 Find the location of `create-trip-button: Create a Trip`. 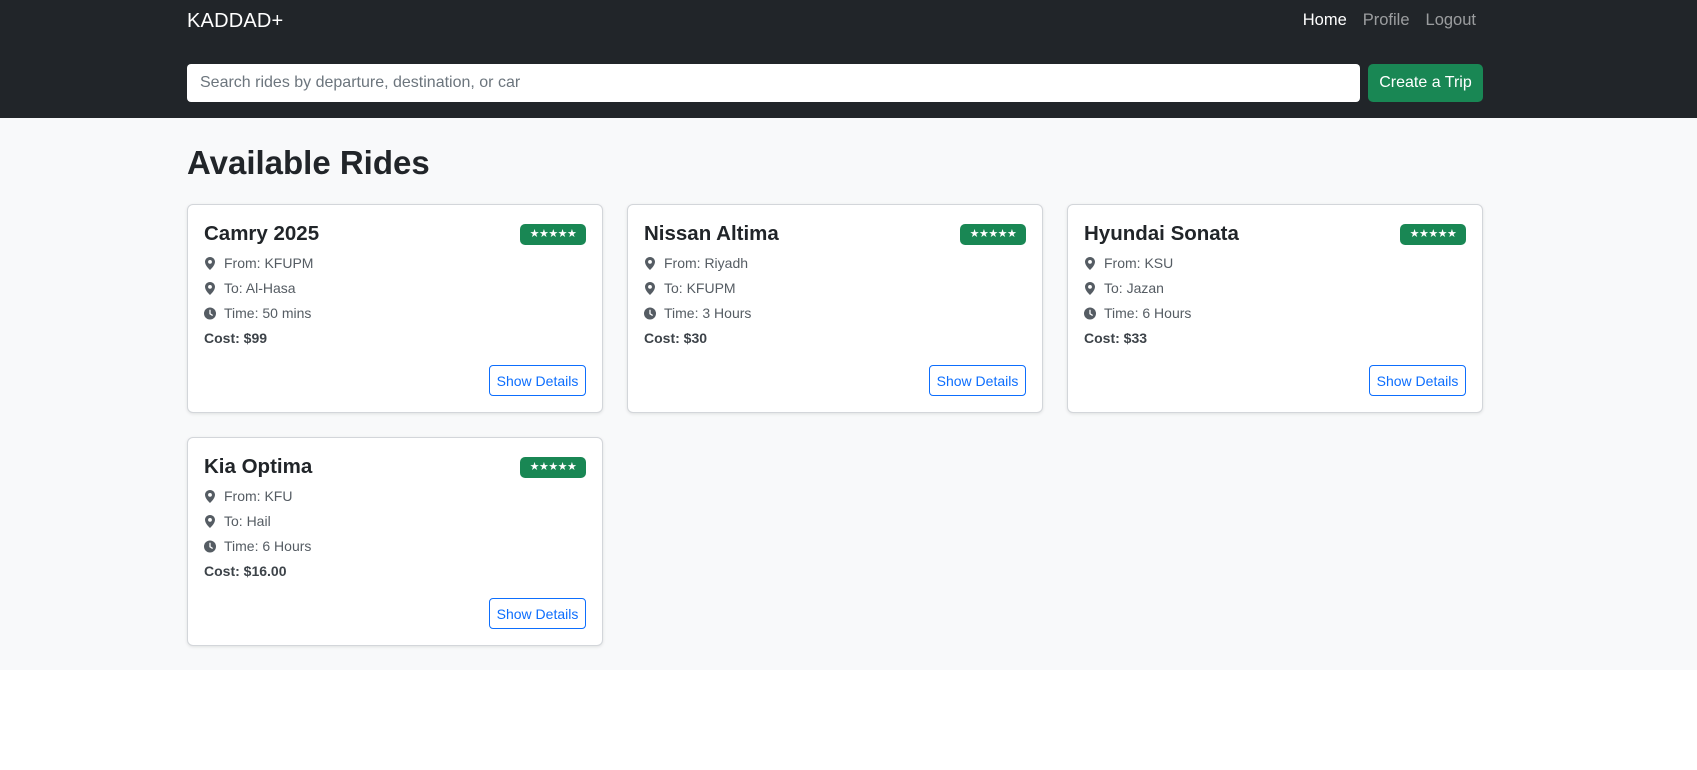

create-trip-button: Create a Trip is located at coordinates (1425, 83).